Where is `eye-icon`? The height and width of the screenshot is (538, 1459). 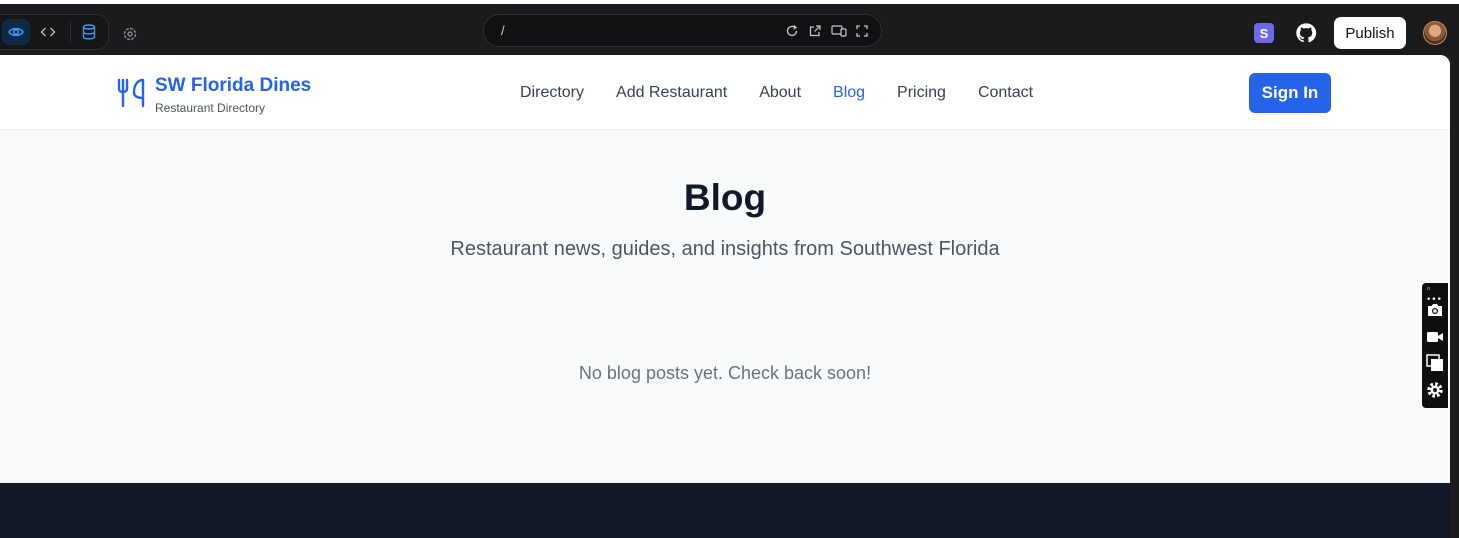 eye-icon is located at coordinates (16, 32).